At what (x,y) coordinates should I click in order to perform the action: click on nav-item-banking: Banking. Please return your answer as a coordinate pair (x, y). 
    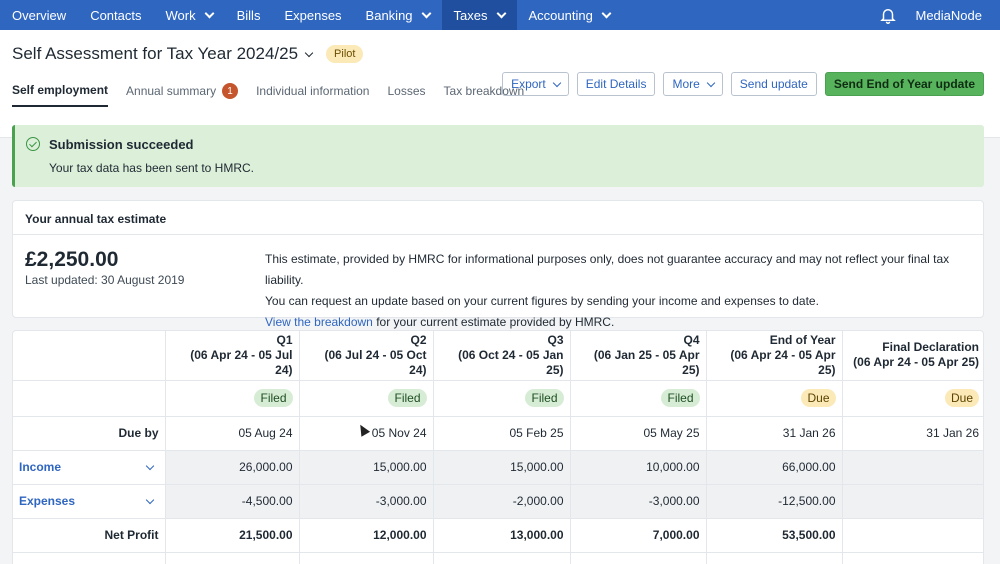
    Looking at the image, I should click on (398, 15).